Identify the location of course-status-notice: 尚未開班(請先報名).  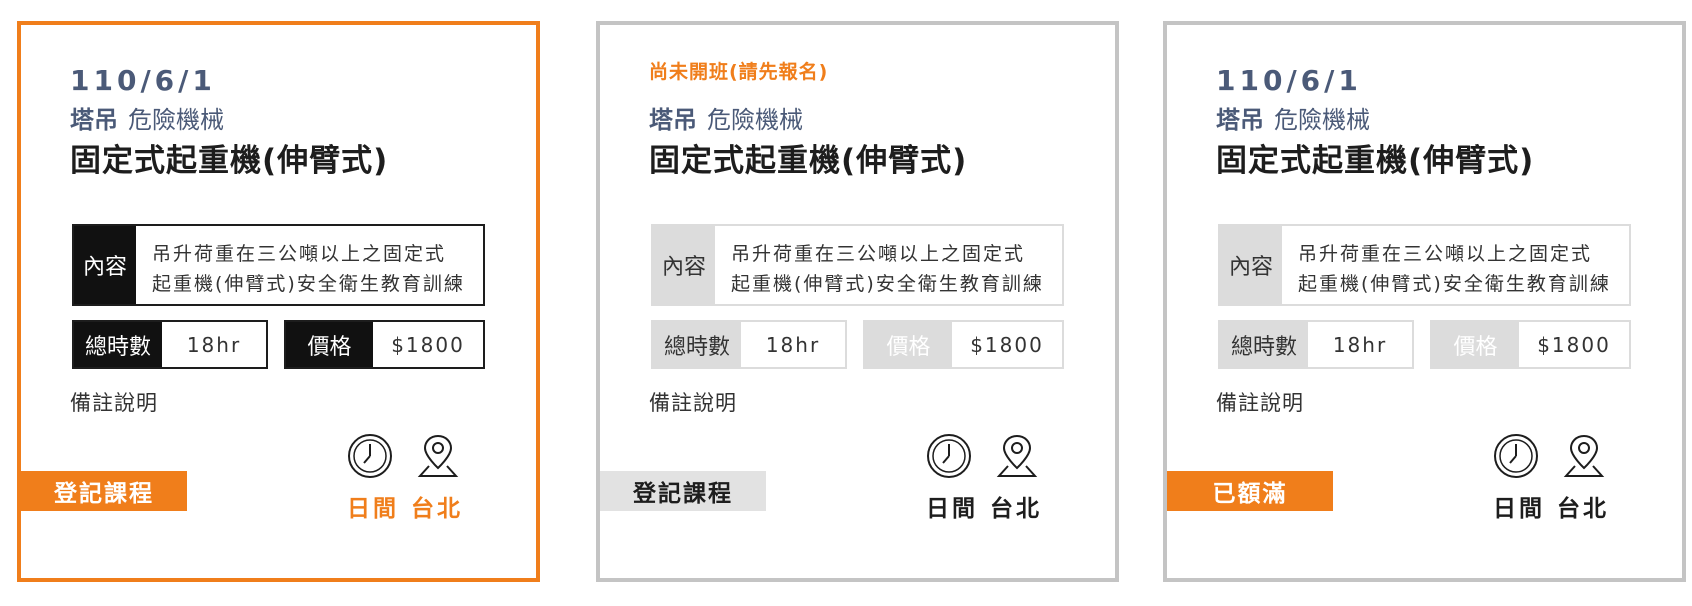
(739, 72).